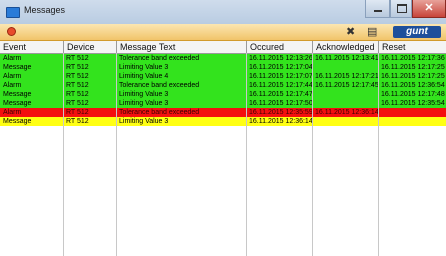 This screenshot has width=446, height=256. What do you see at coordinates (11, 31) in the screenshot?
I see `error-circle-icon` at bounding box center [11, 31].